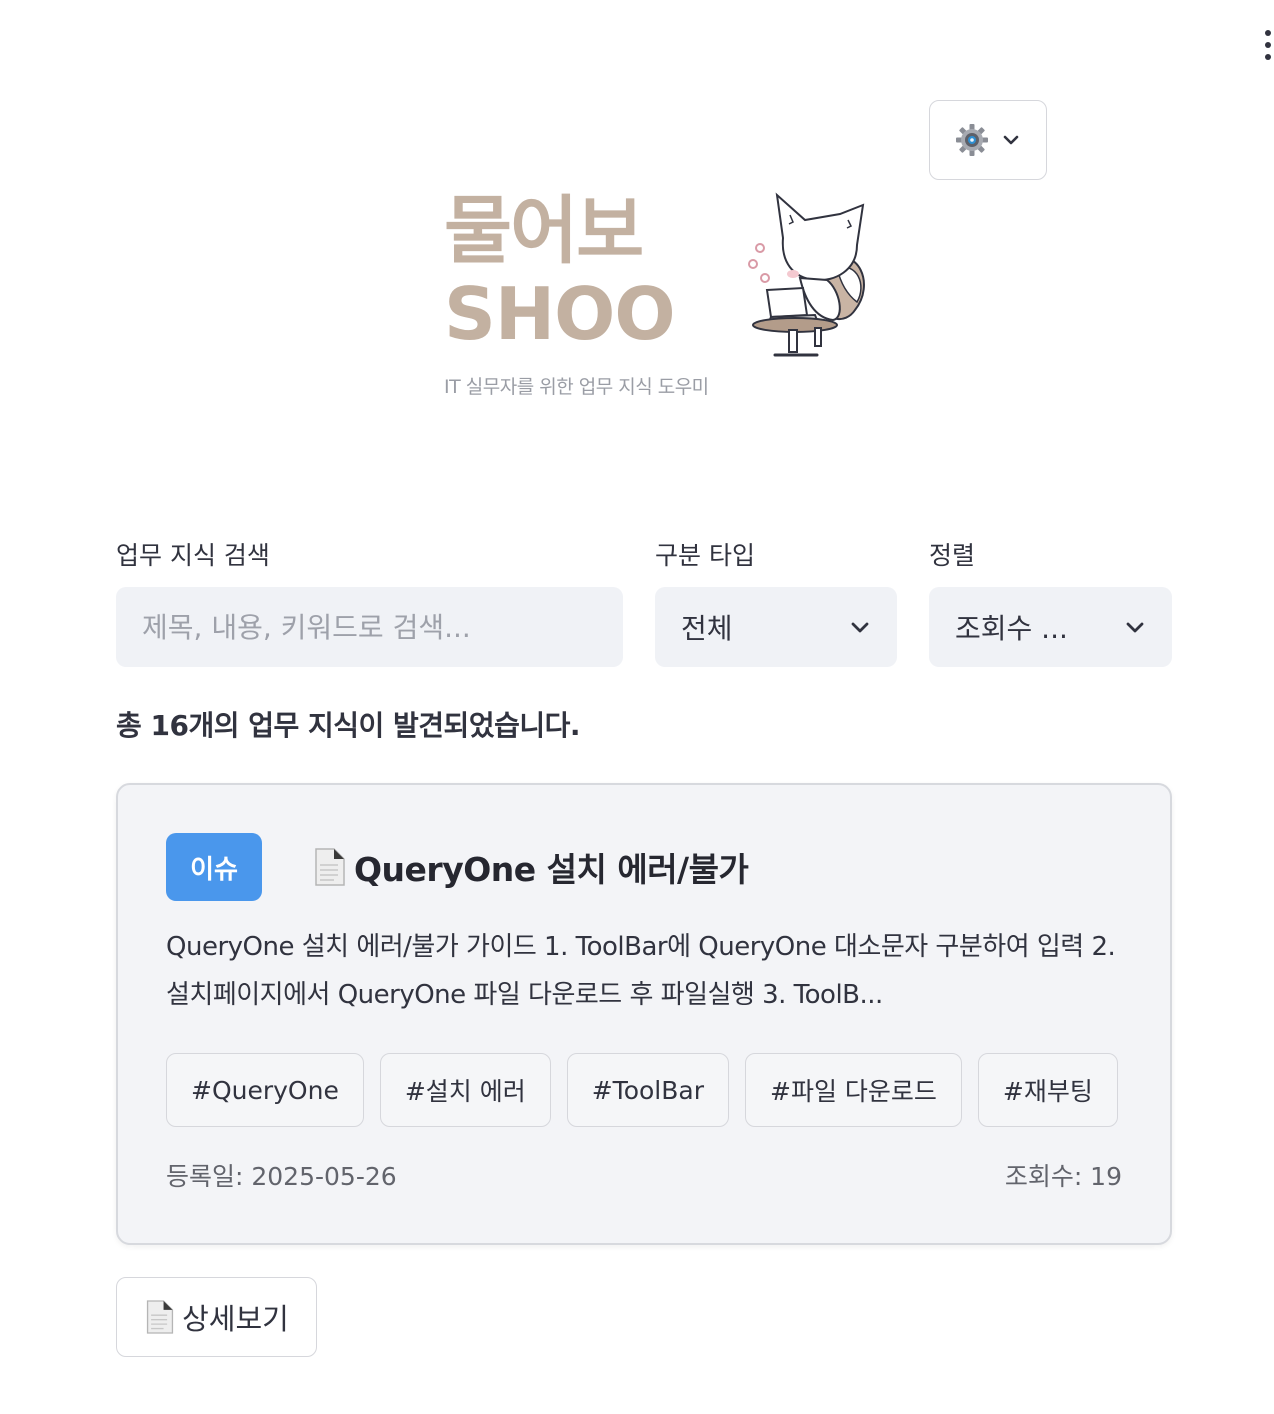  I want to click on type-label: 구분 타입, so click(705, 555).